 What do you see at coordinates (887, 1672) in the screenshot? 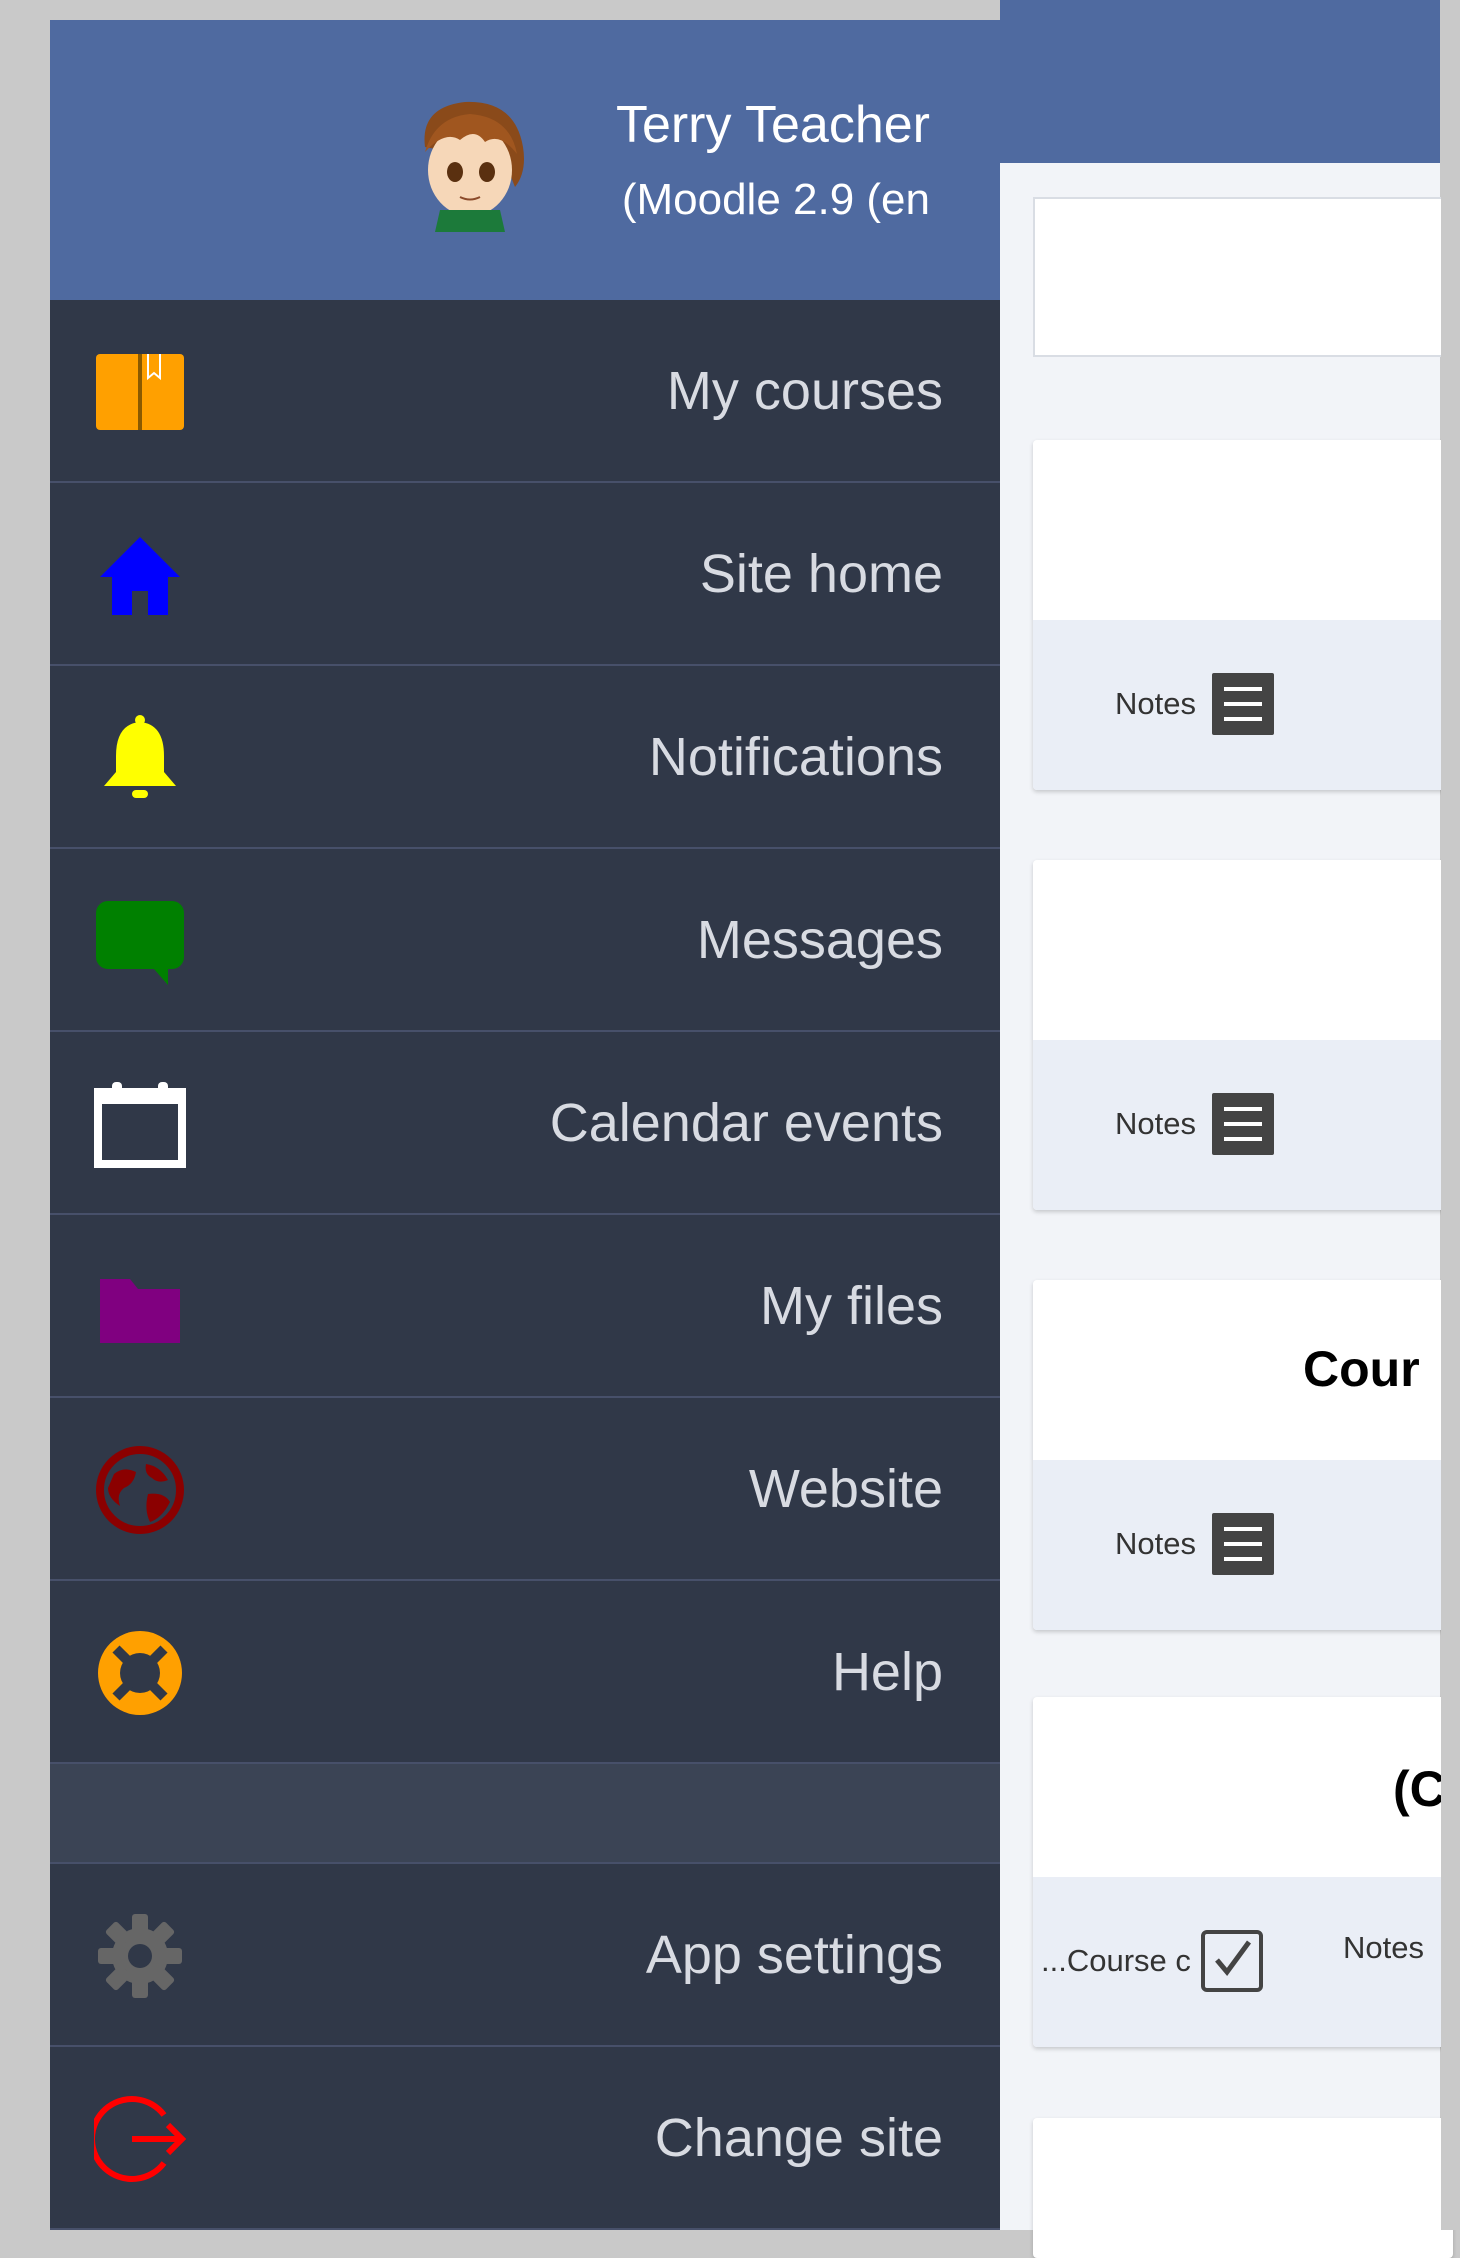
I see `menu-item-label: Help` at bounding box center [887, 1672].